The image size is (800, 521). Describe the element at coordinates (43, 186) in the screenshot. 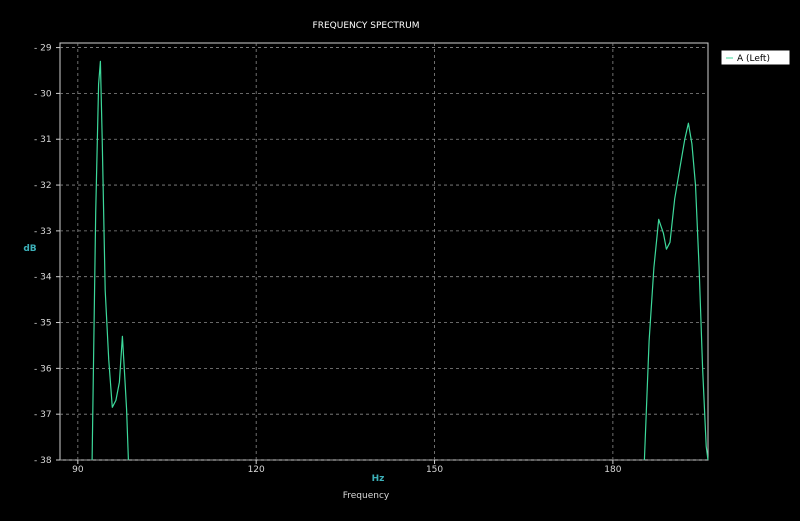

I see `y-tick-label: - 32` at that location.